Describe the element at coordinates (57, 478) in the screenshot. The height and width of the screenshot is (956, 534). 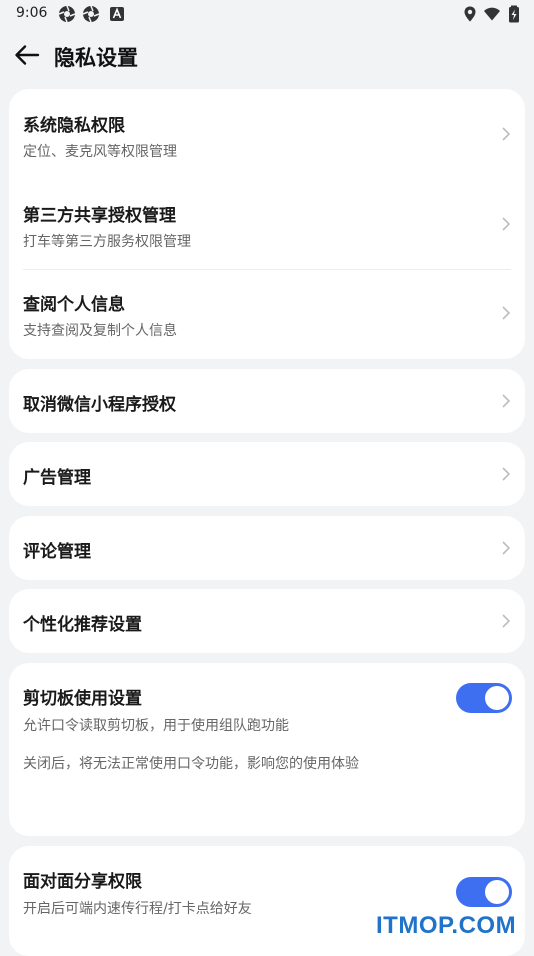
I see `item-title: 广告管理` at that location.